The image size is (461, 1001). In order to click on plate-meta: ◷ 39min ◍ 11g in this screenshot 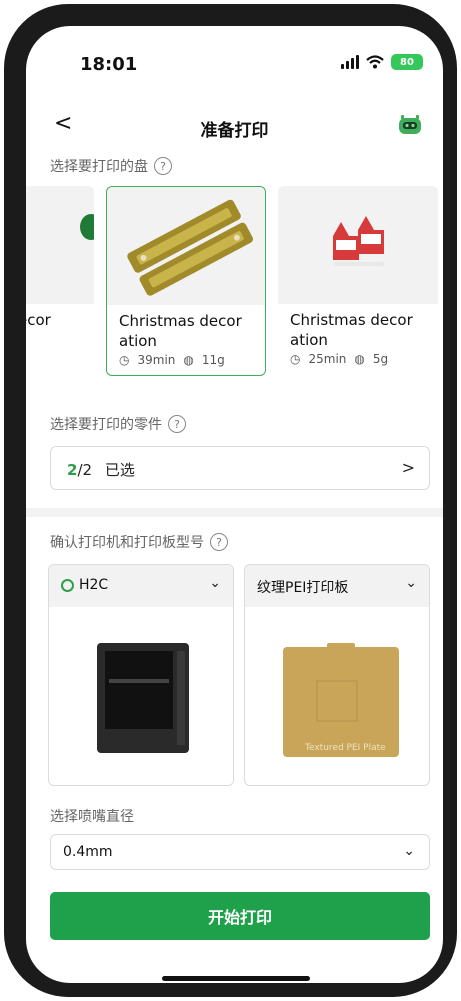, I will do `click(172, 360)`.